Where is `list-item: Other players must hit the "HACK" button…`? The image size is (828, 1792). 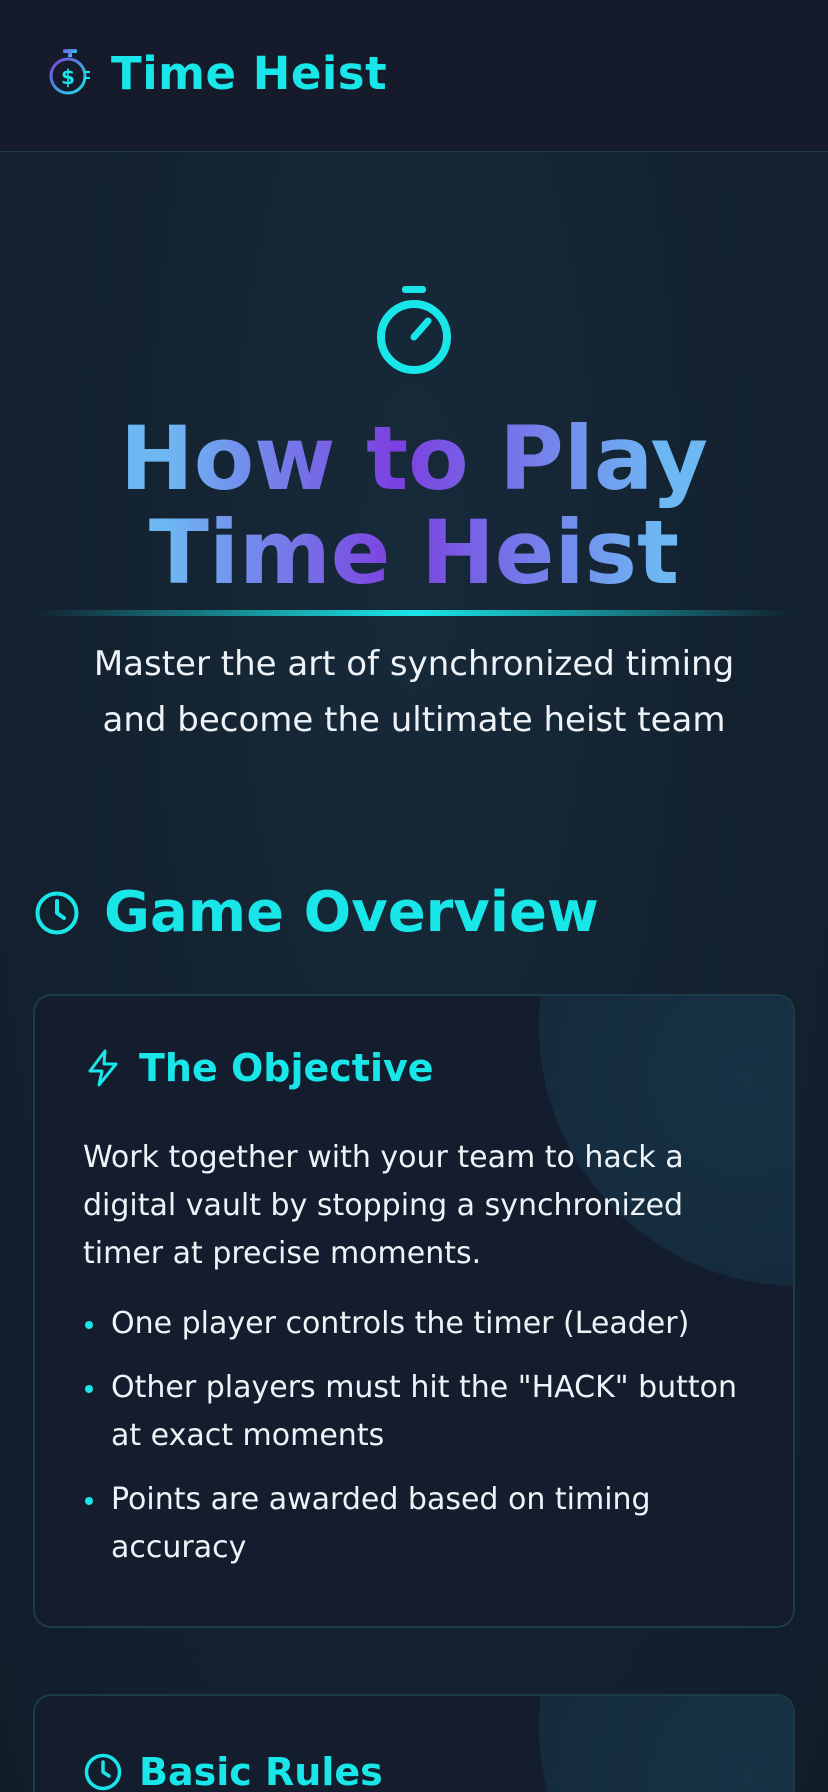
list-item: Other players must hit the "HACK" button… is located at coordinates (423, 1412).